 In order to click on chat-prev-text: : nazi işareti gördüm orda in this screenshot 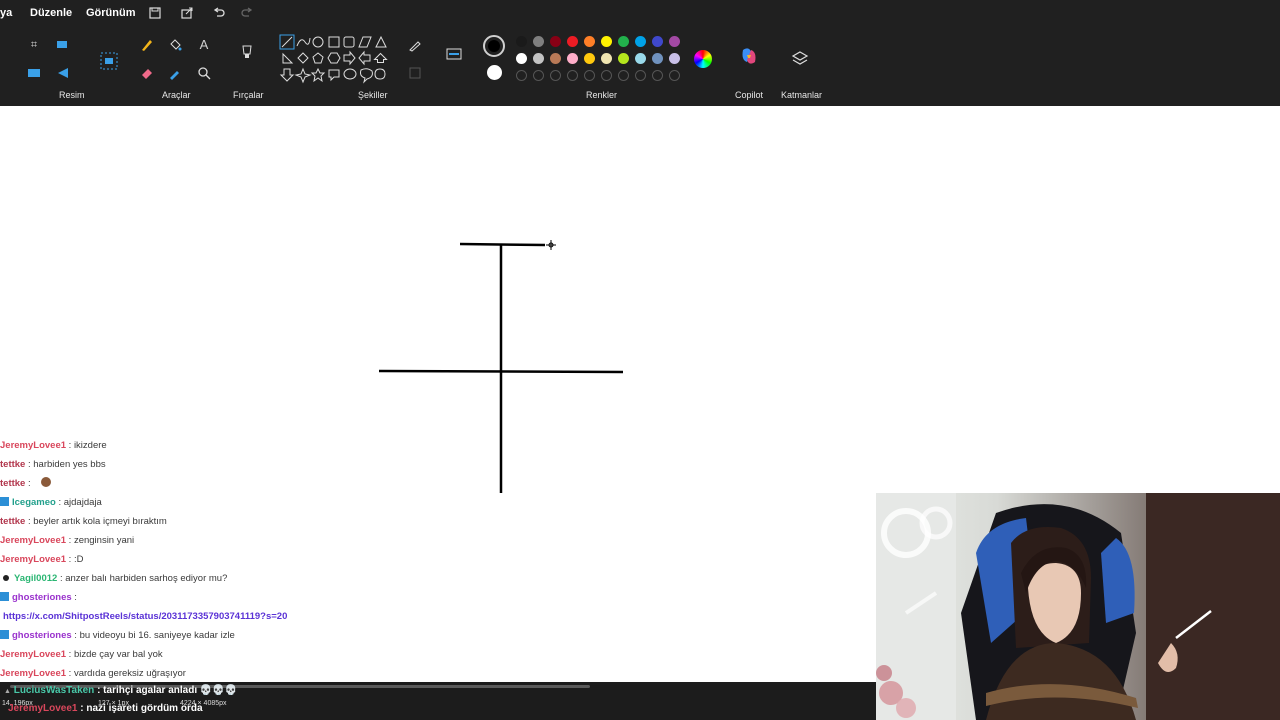, I will do `click(140, 708)`.